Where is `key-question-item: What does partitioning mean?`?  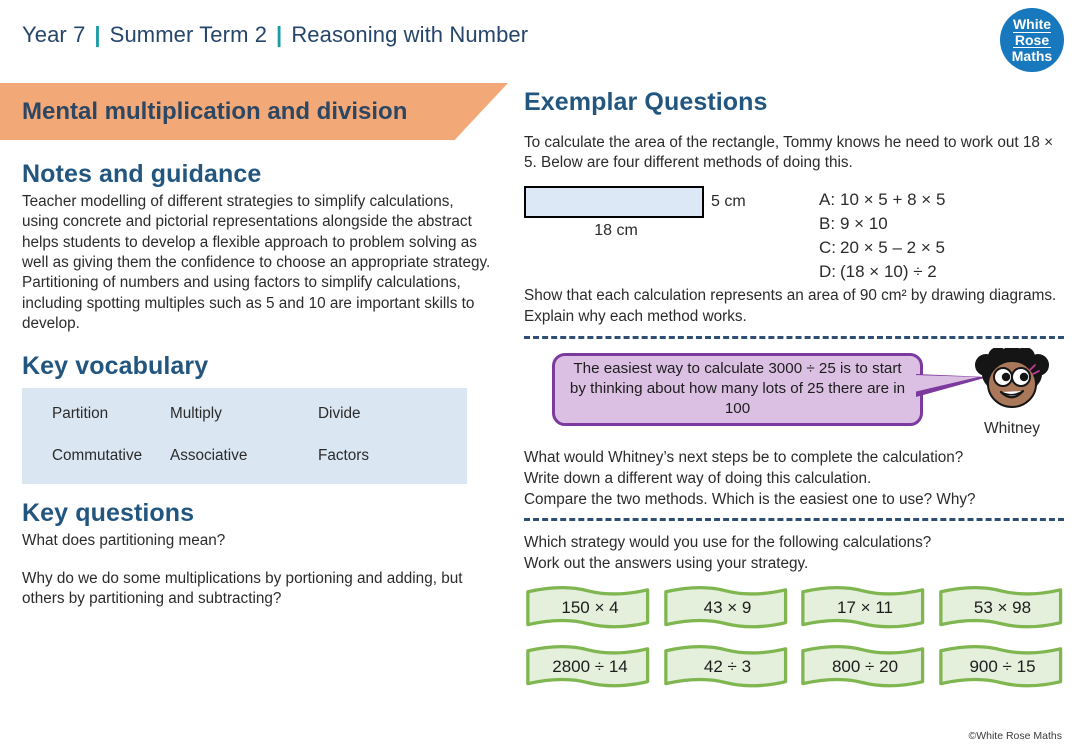 key-question-item: What does partitioning mean? is located at coordinates (124, 541).